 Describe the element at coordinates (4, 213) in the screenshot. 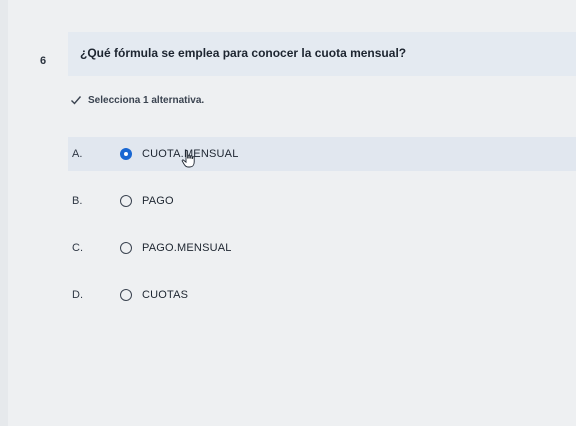

I see `page-left-edge` at that location.